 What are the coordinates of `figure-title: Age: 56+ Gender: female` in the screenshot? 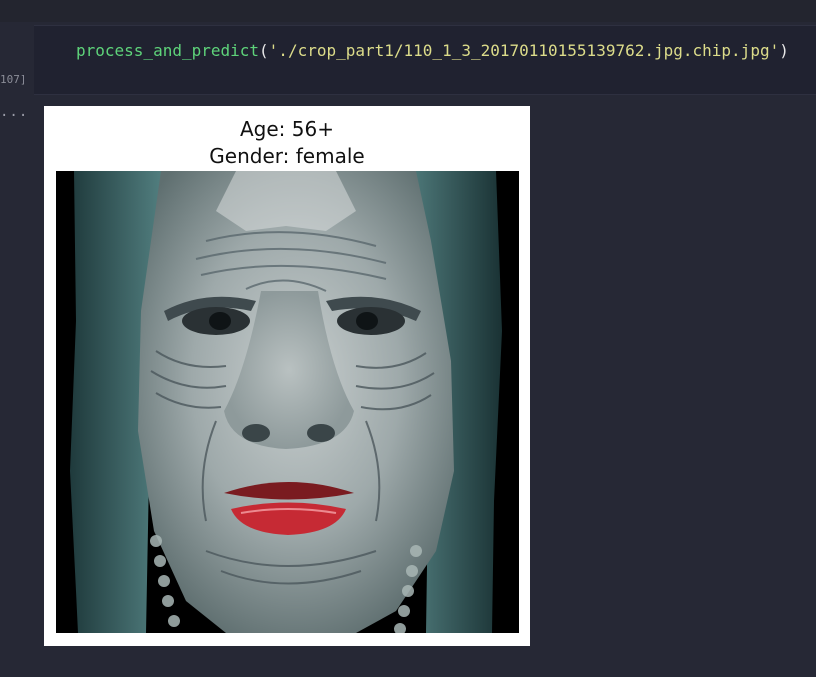 It's located at (287, 143).